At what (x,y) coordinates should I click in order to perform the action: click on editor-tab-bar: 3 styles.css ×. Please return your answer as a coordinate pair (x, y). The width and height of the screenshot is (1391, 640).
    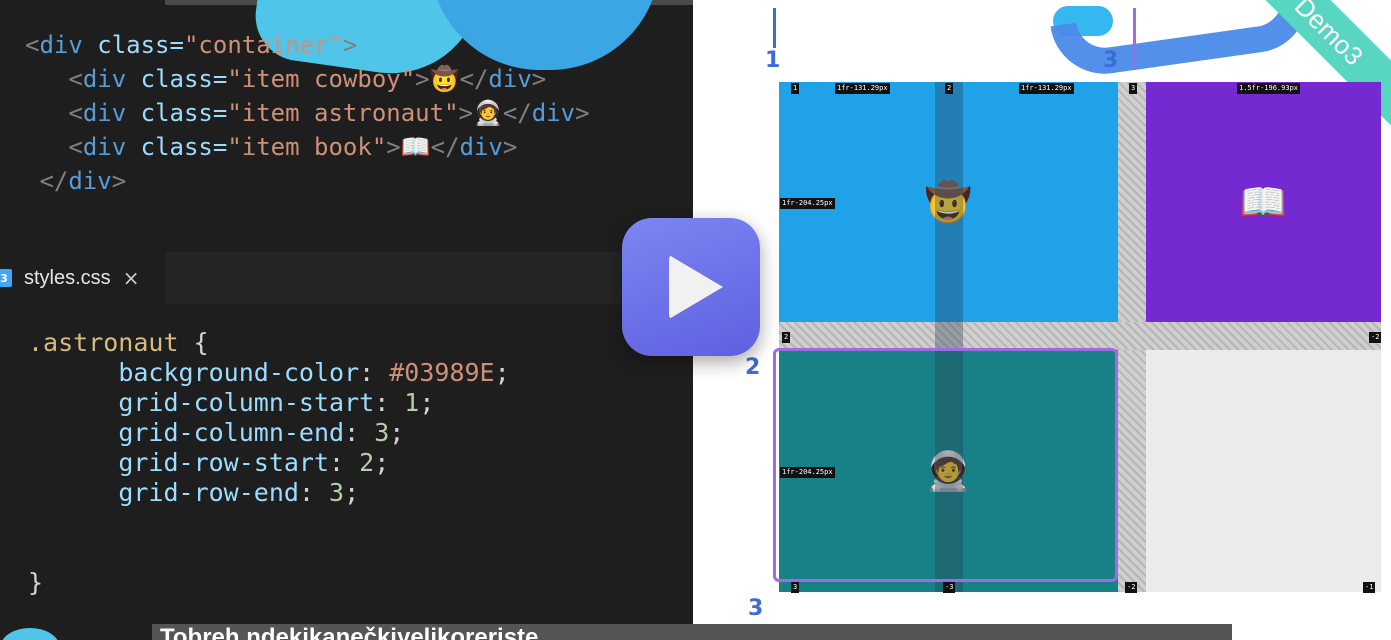
    Looking at the image, I should click on (346, 278).